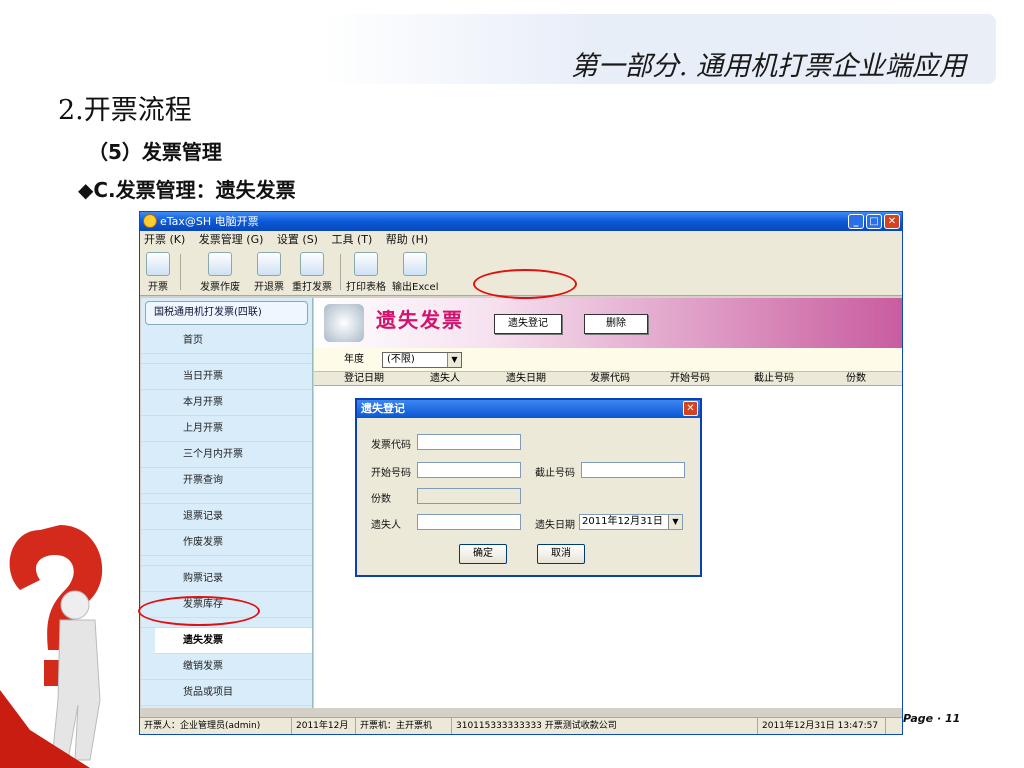 The width and height of the screenshot is (1024, 768). I want to click on status-user: 开票人：企业管理员(admin), so click(216, 726).